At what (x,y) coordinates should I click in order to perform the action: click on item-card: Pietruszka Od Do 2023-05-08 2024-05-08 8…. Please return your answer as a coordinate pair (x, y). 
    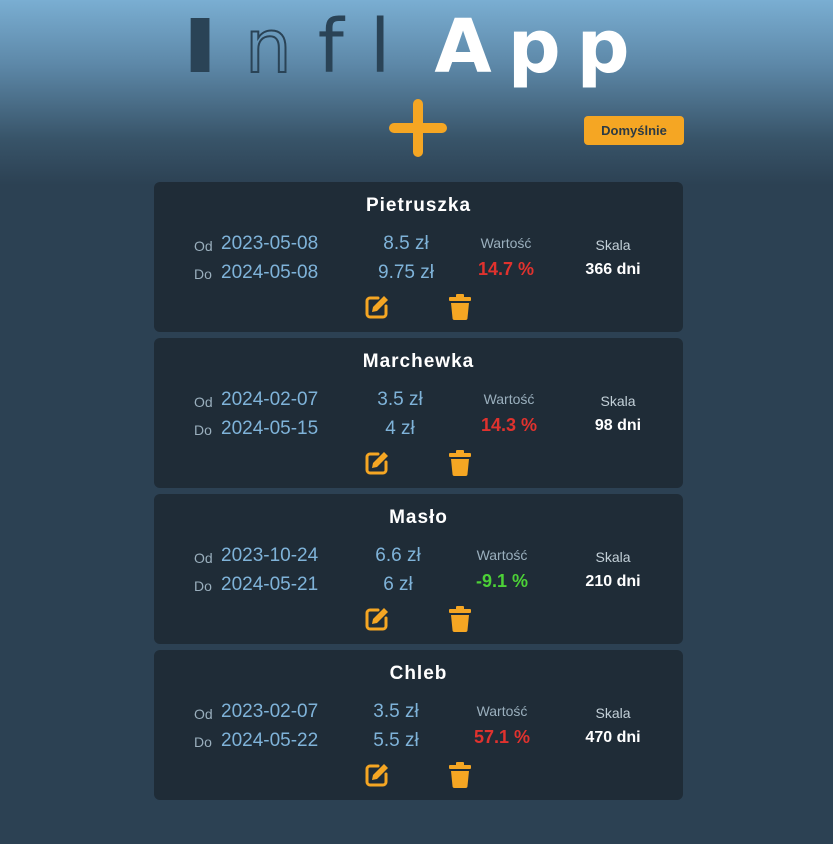
    Looking at the image, I should click on (418, 257).